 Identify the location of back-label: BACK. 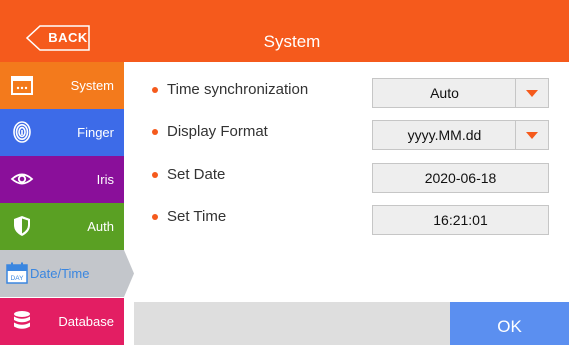
(68, 37).